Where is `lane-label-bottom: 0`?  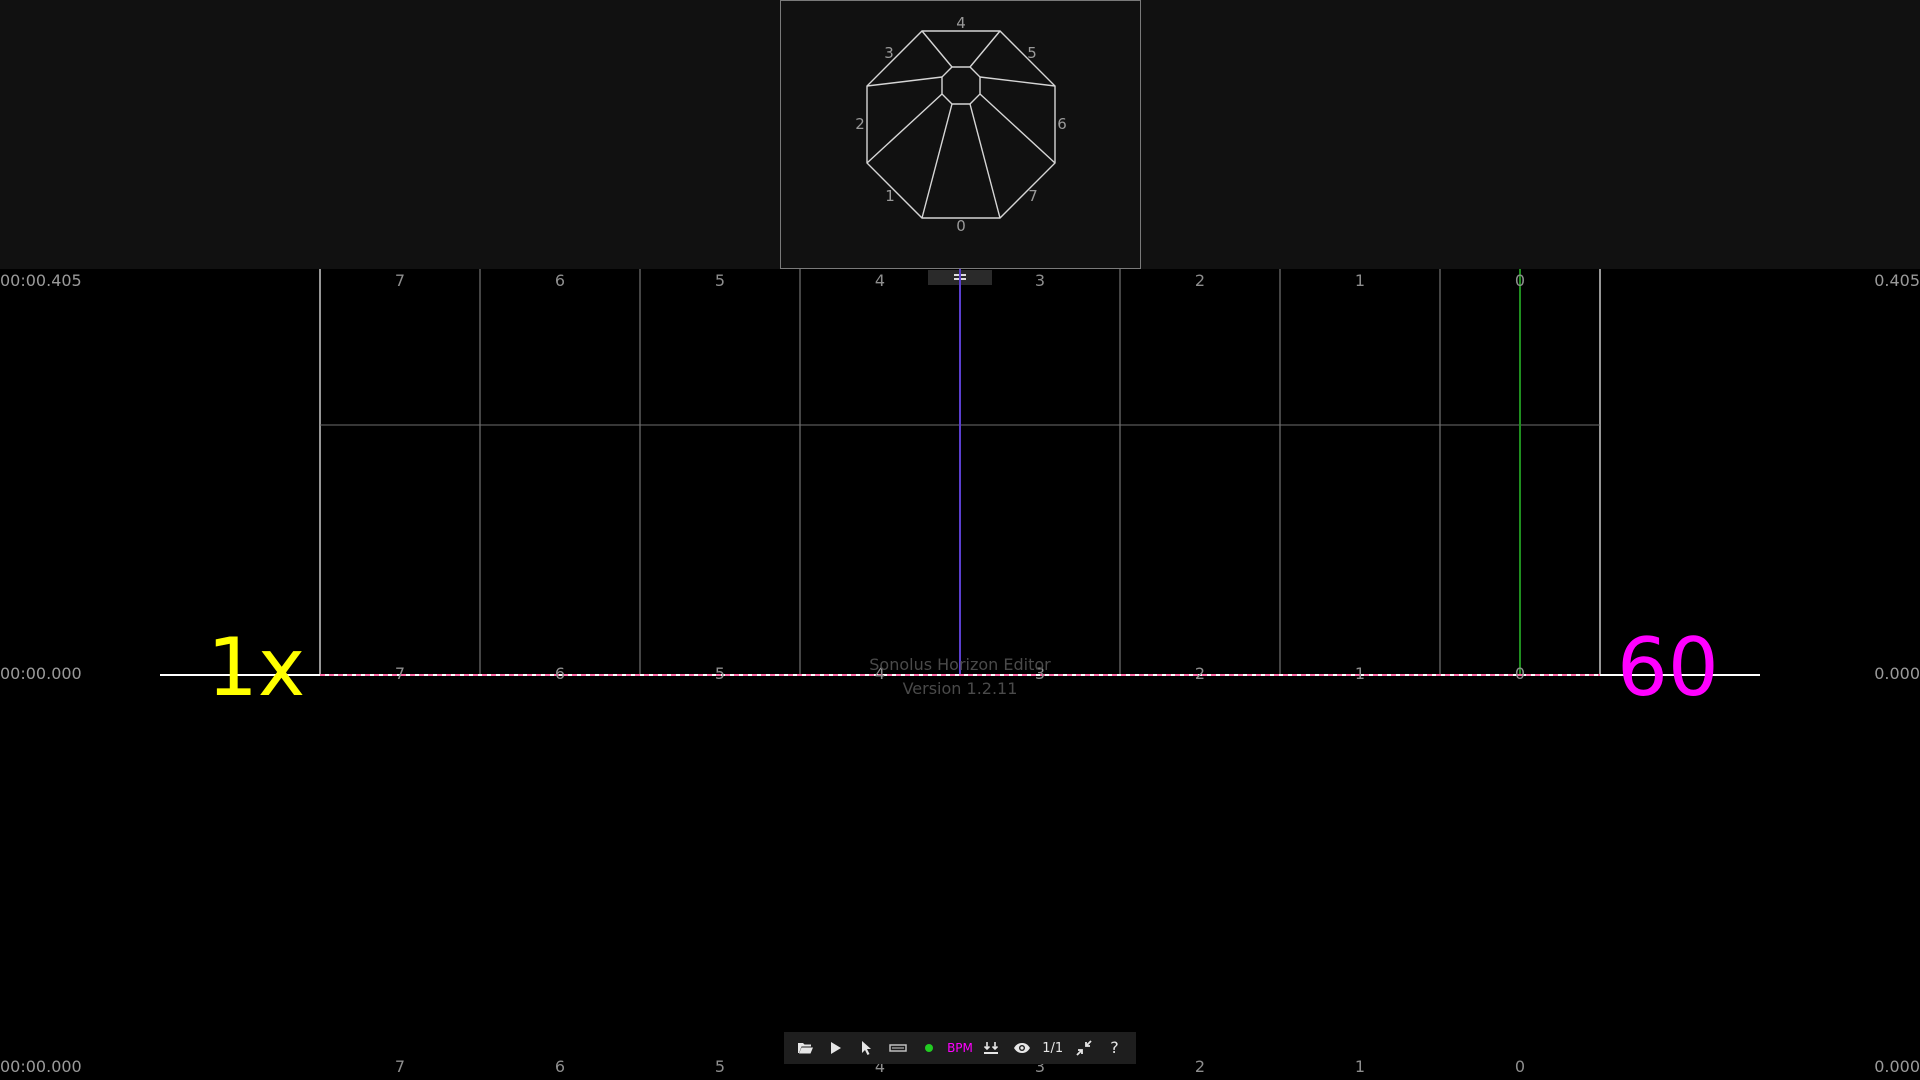
lane-label-bottom: 0 is located at coordinates (1520, 1066).